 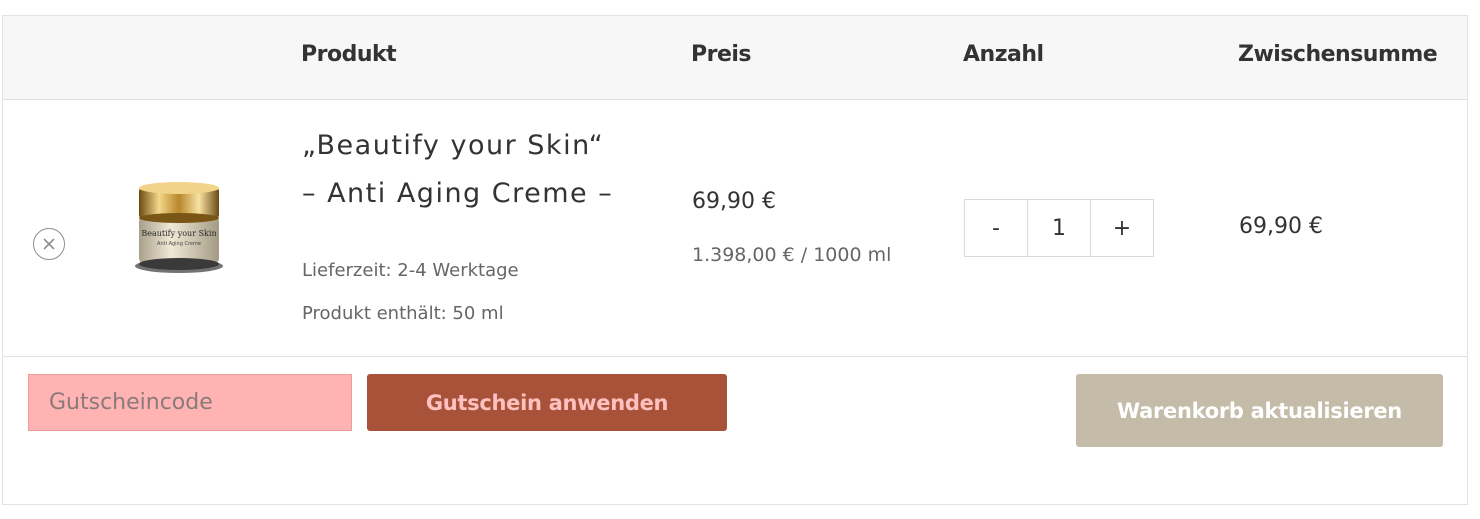 I want to click on apply-coupon-button: Gutschein anwenden, so click(x=547, y=402).